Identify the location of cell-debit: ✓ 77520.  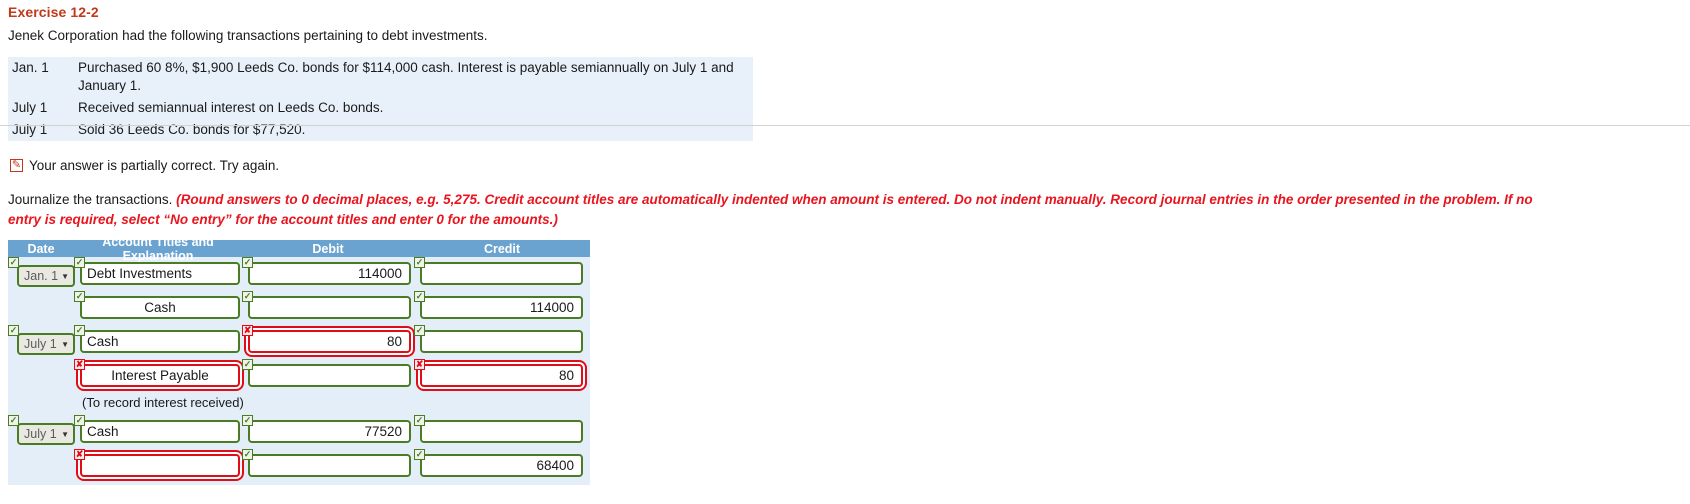
(328, 429).